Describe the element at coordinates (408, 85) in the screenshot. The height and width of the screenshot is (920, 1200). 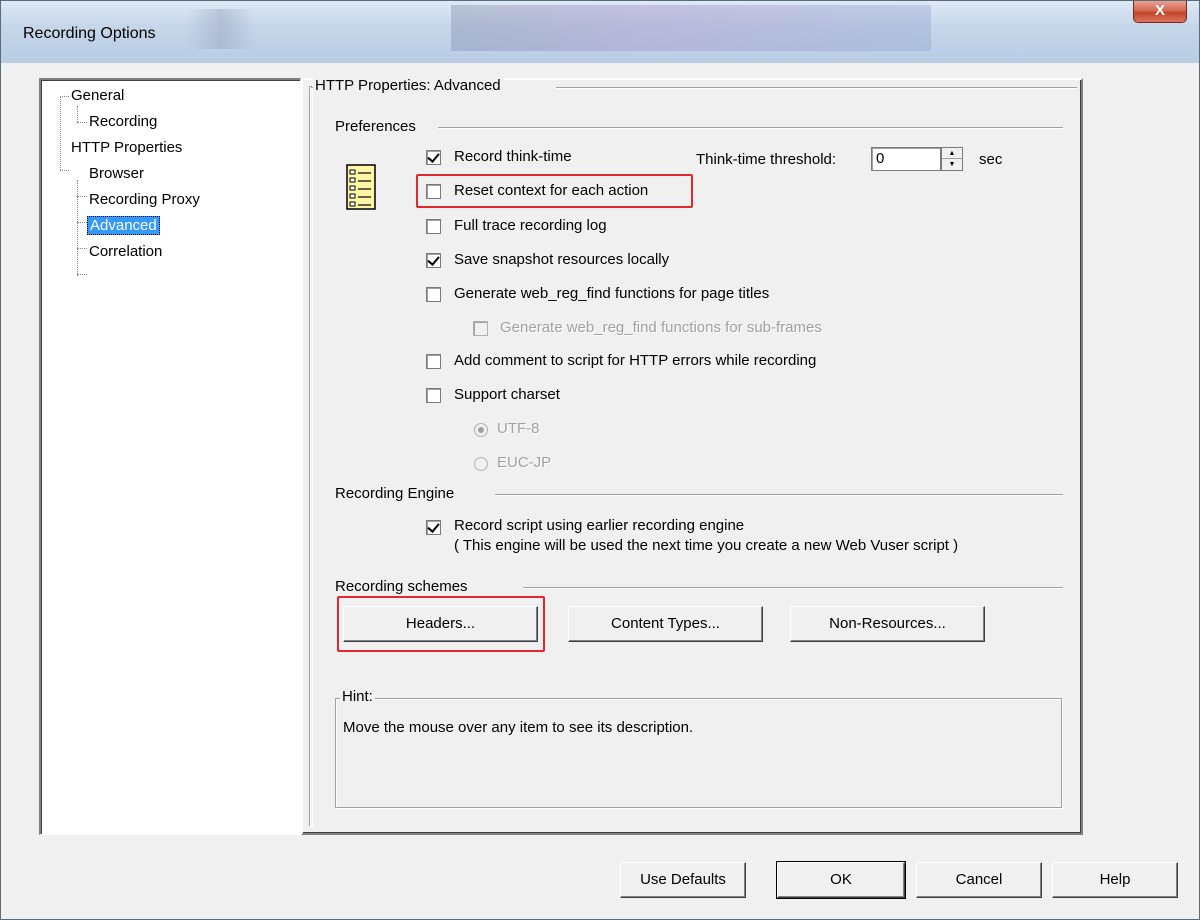
I see `panel-title: HTTP Properties: Advanced` at that location.